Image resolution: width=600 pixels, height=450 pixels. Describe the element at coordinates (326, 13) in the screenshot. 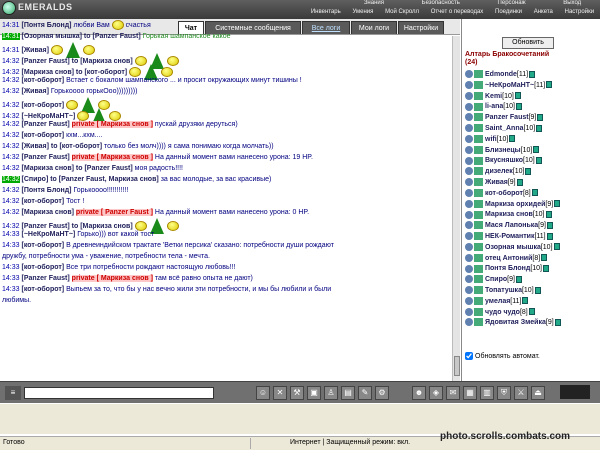

I see `nav-inventory: Инвентарь` at that location.